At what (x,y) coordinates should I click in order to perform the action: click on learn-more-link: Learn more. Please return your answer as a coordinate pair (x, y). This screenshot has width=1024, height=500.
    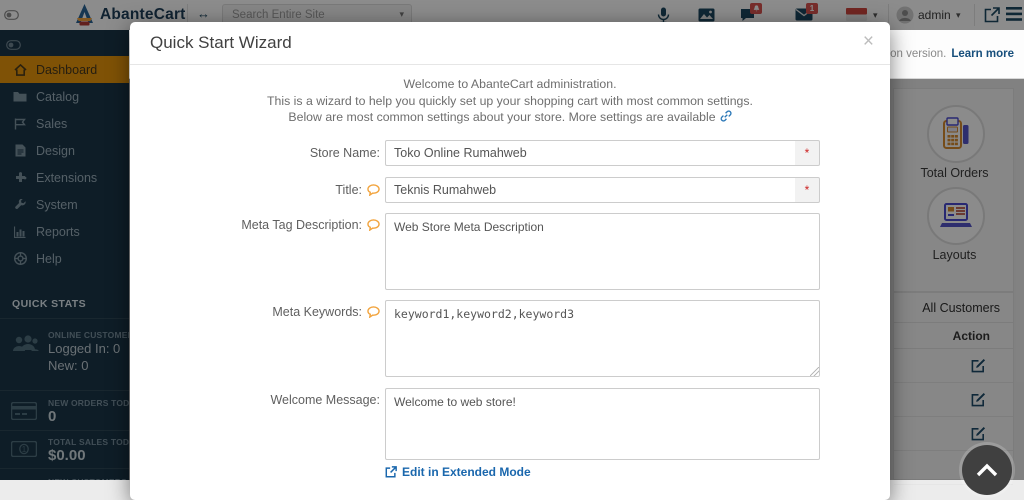
    Looking at the image, I should click on (982, 54).